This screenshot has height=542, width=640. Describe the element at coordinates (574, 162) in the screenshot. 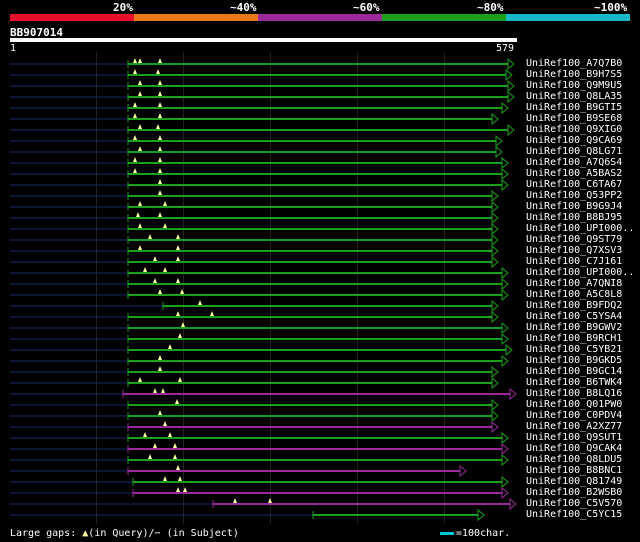

I see `hit-label-link: UniRef100_A7Q6S4` at that location.